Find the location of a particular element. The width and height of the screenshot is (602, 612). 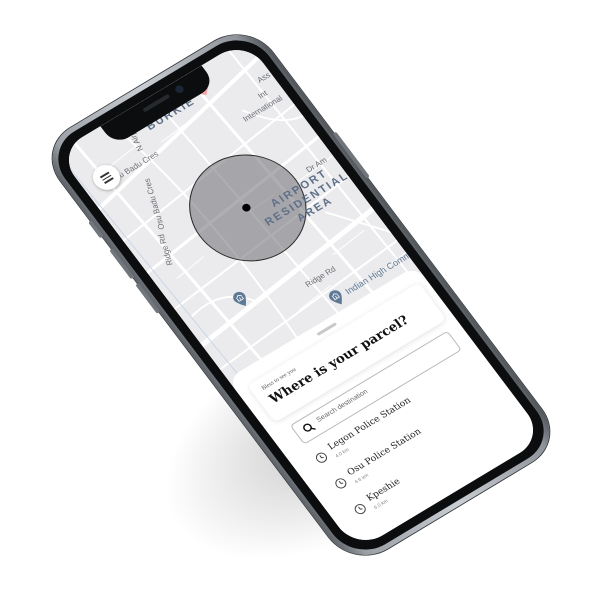

search-icon is located at coordinates (309, 427).